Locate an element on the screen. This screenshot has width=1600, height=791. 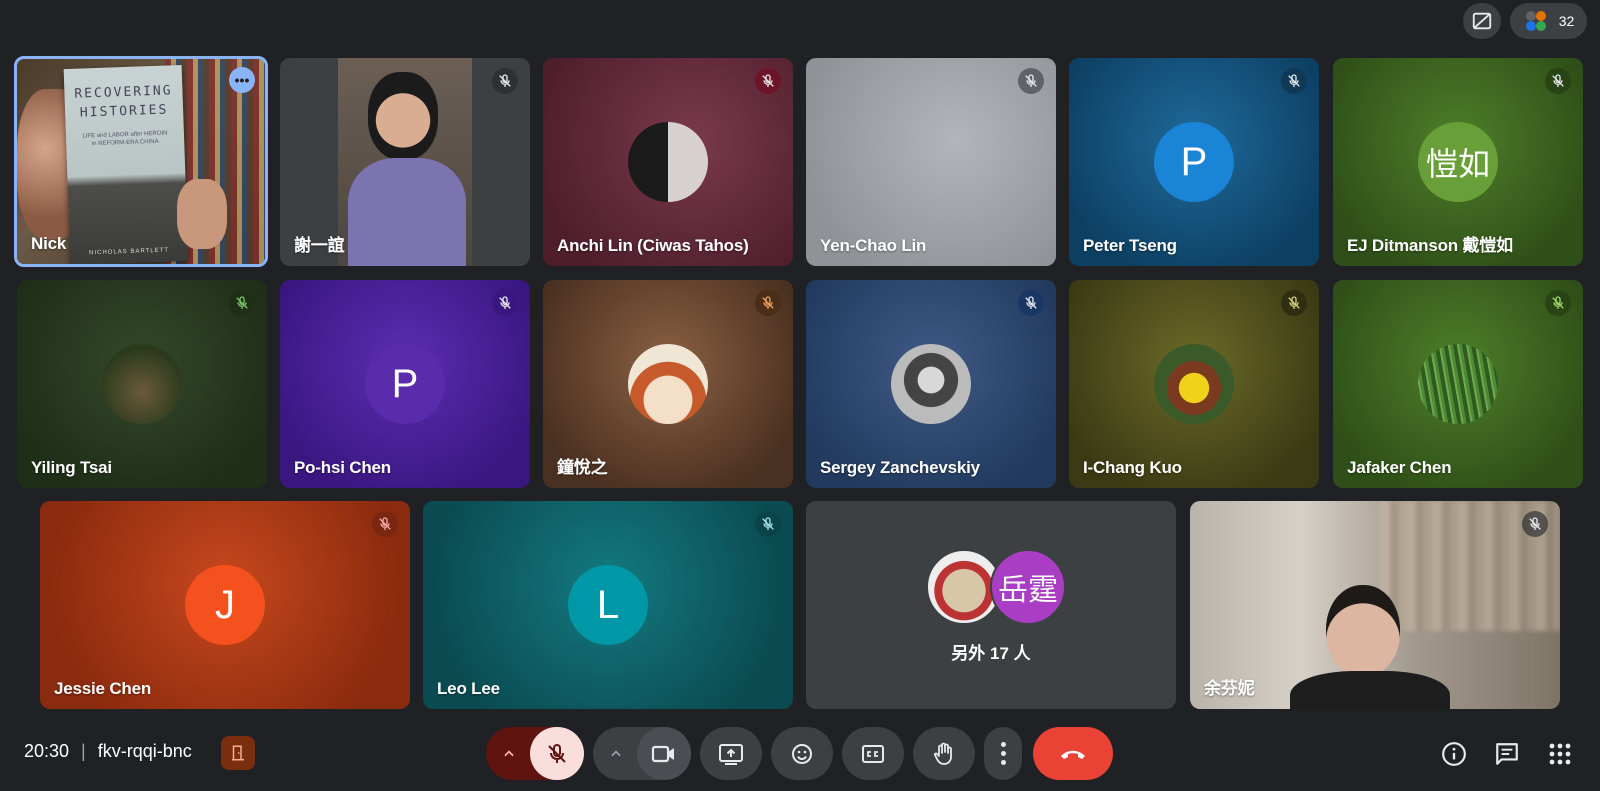
participant-name: Jessie Chen is located at coordinates (103, 688).